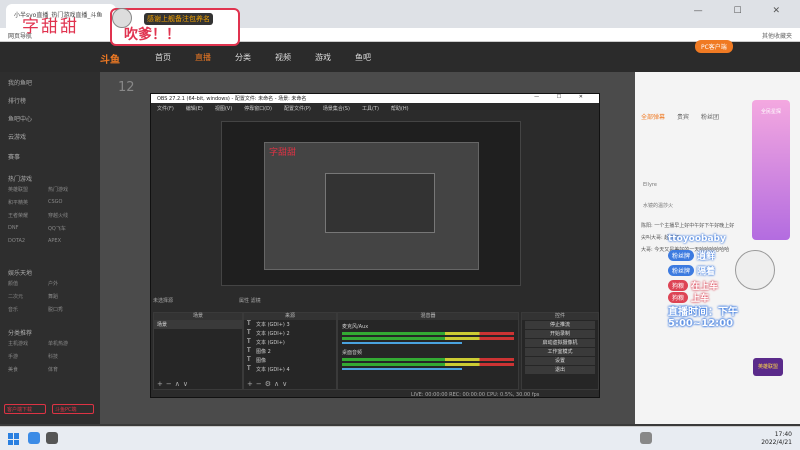 The image size is (800, 450). I want to click on source-item: 文本 (GDI+), so click(290, 342).